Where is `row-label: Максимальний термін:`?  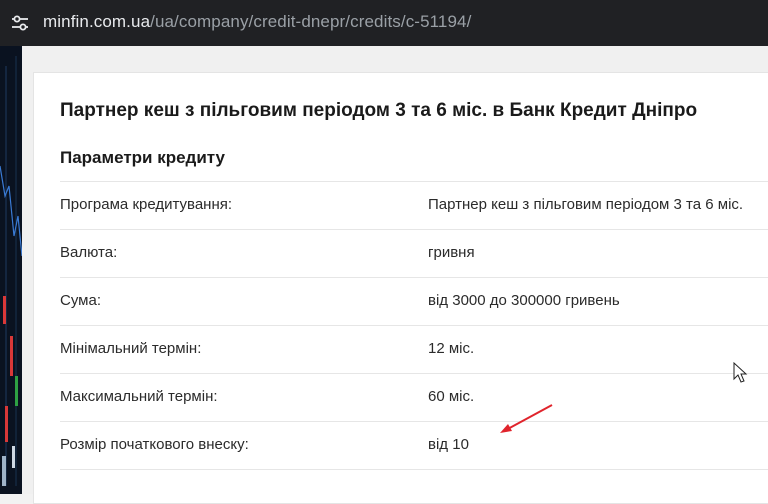
row-label: Максимальний термін: is located at coordinates (139, 396).